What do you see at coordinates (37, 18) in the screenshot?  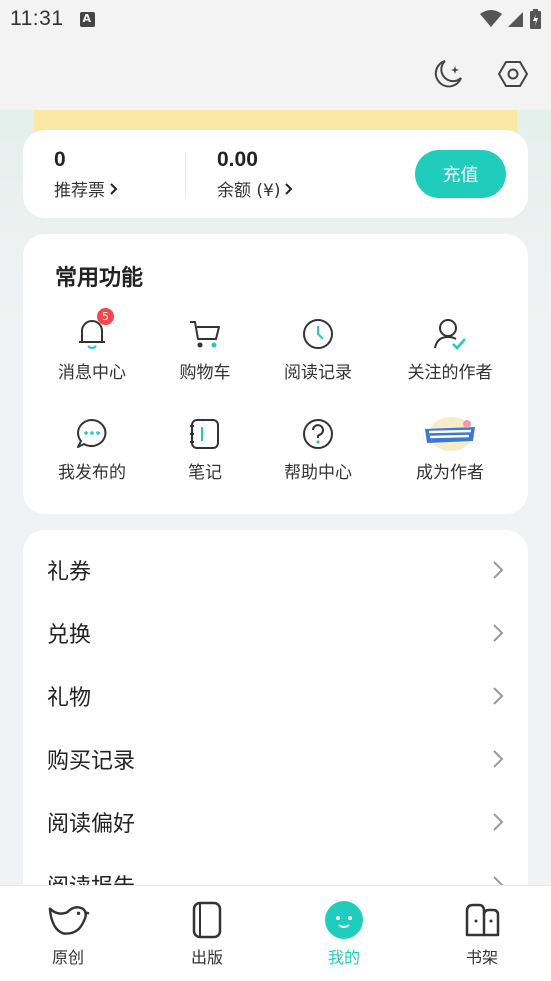 I see `status-time: 11:31` at bounding box center [37, 18].